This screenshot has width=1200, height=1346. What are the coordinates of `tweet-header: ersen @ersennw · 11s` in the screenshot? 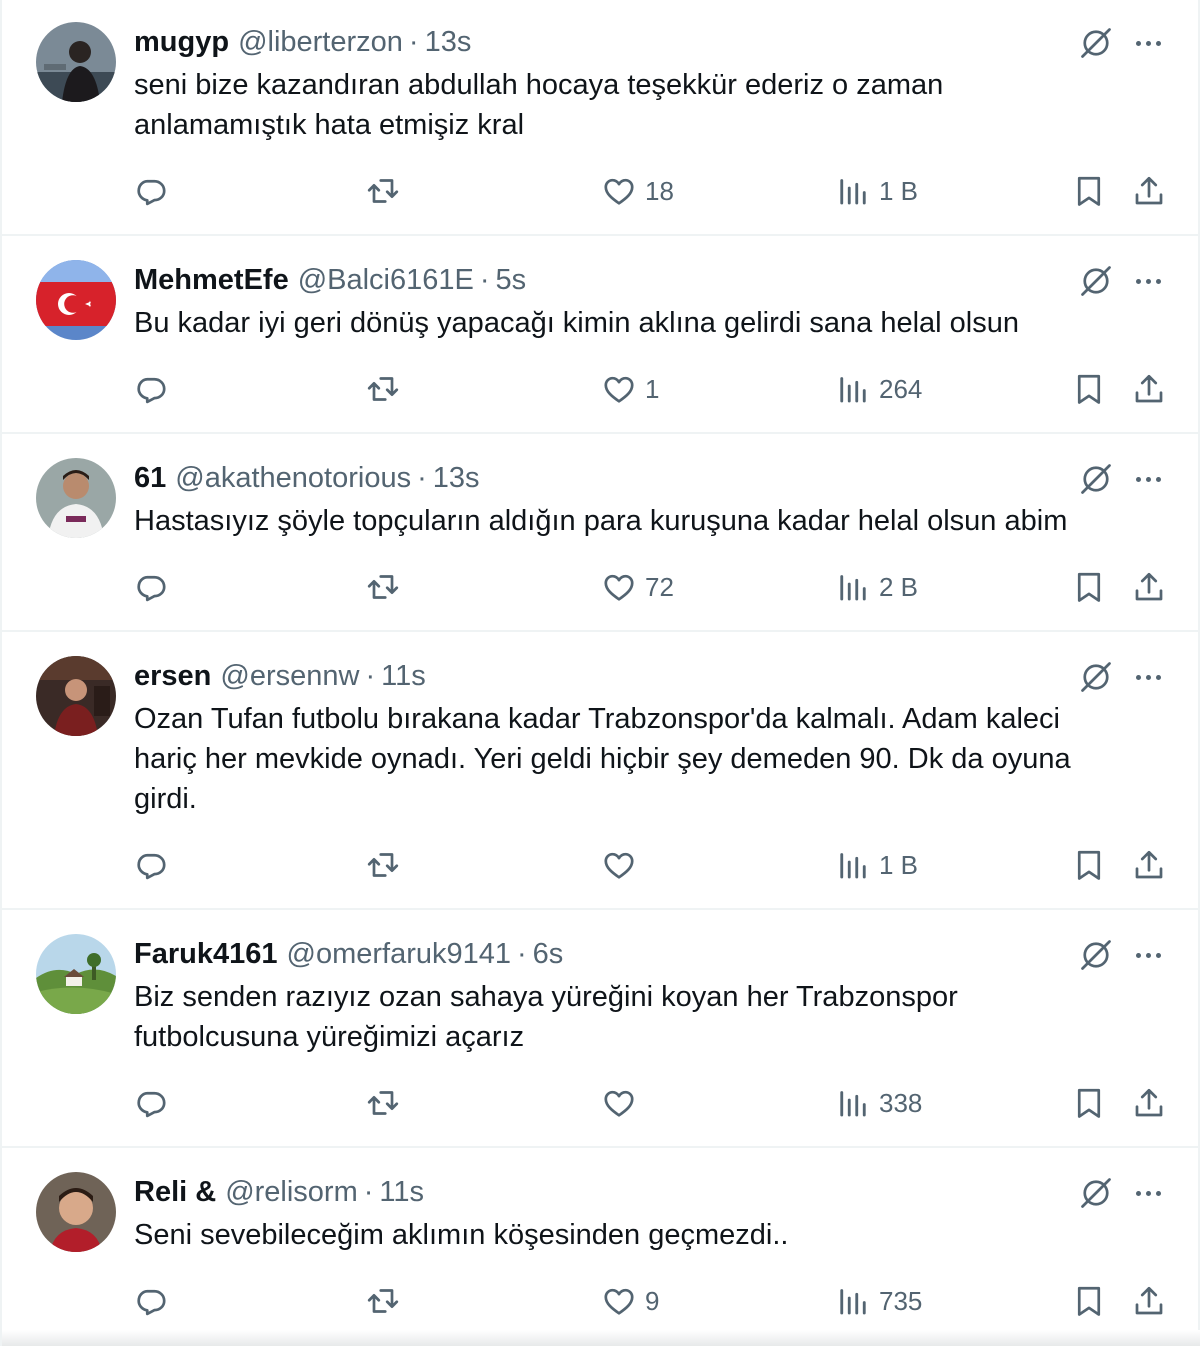 It's located at (280, 676).